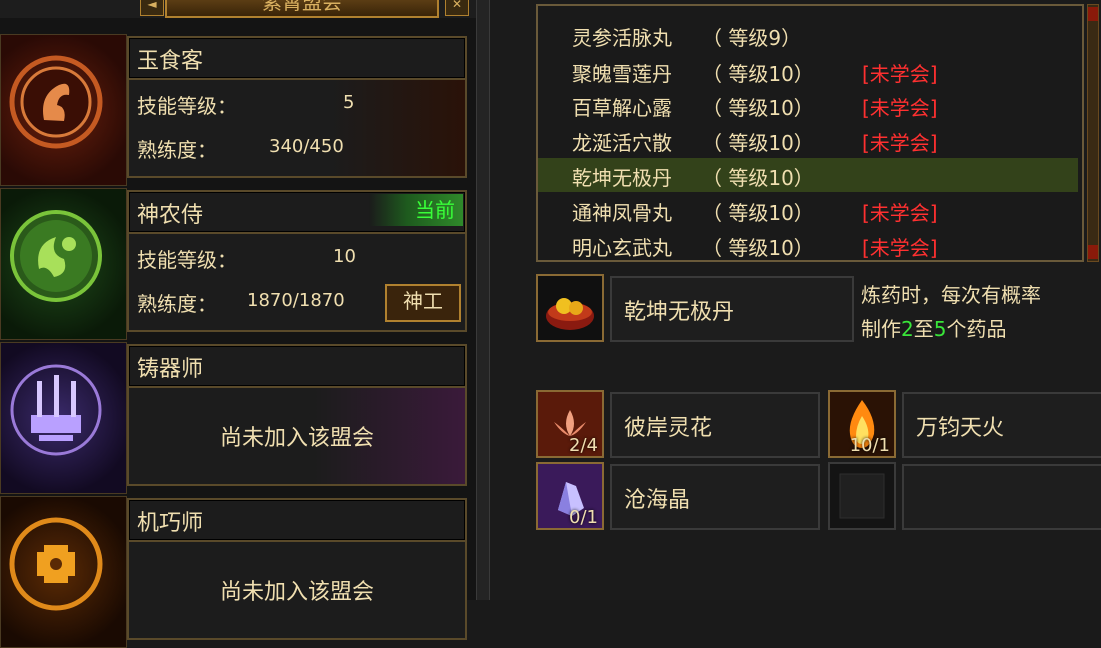  Describe the element at coordinates (170, 523) in the screenshot. I see `guild-name: 机巧师` at that location.